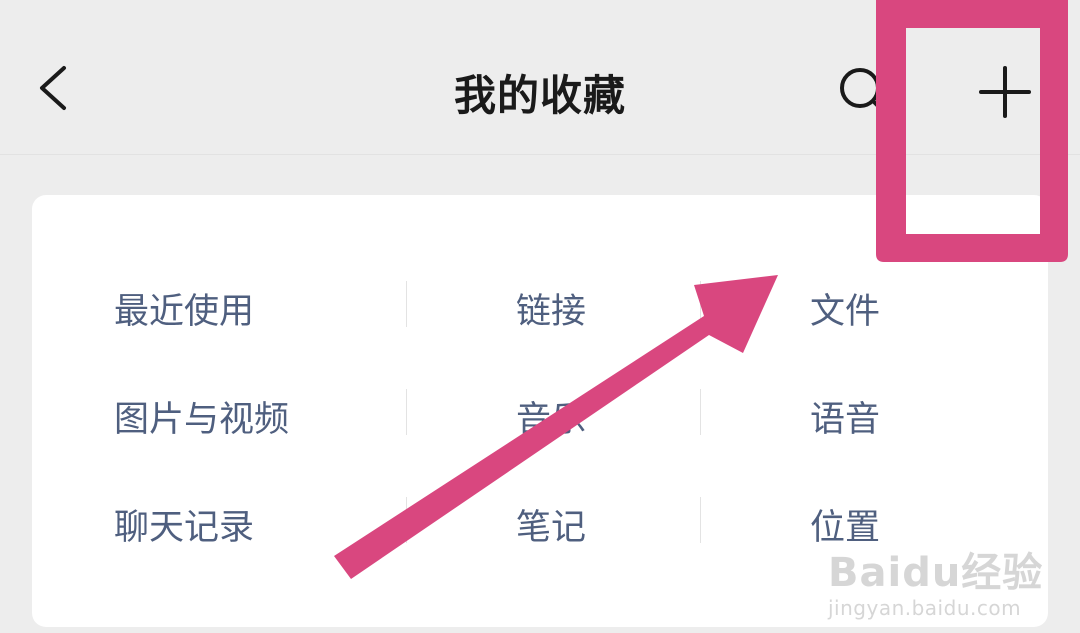  Describe the element at coordinates (551, 524) in the screenshot. I see `category-notes: 笔记` at that location.